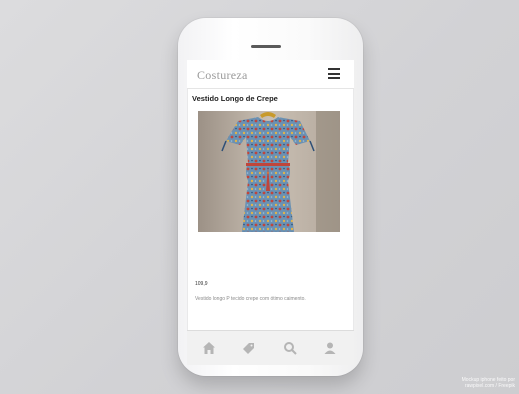 This screenshot has width=519, height=394. What do you see at coordinates (270, 347) in the screenshot?
I see `bottom-navigation` at bounding box center [270, 347].